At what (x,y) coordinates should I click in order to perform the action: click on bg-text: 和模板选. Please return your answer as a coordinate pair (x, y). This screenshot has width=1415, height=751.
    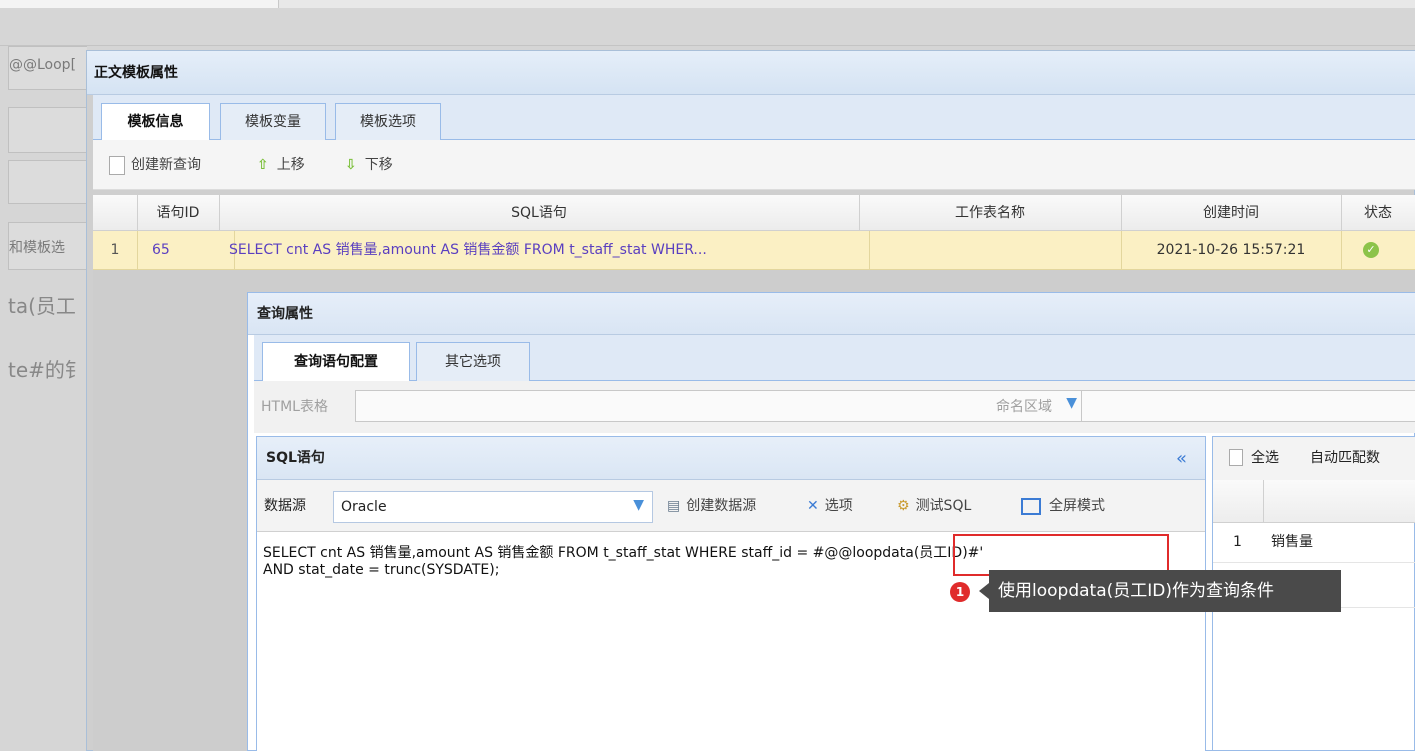
    Looking at the image, I should click on (37, 248).